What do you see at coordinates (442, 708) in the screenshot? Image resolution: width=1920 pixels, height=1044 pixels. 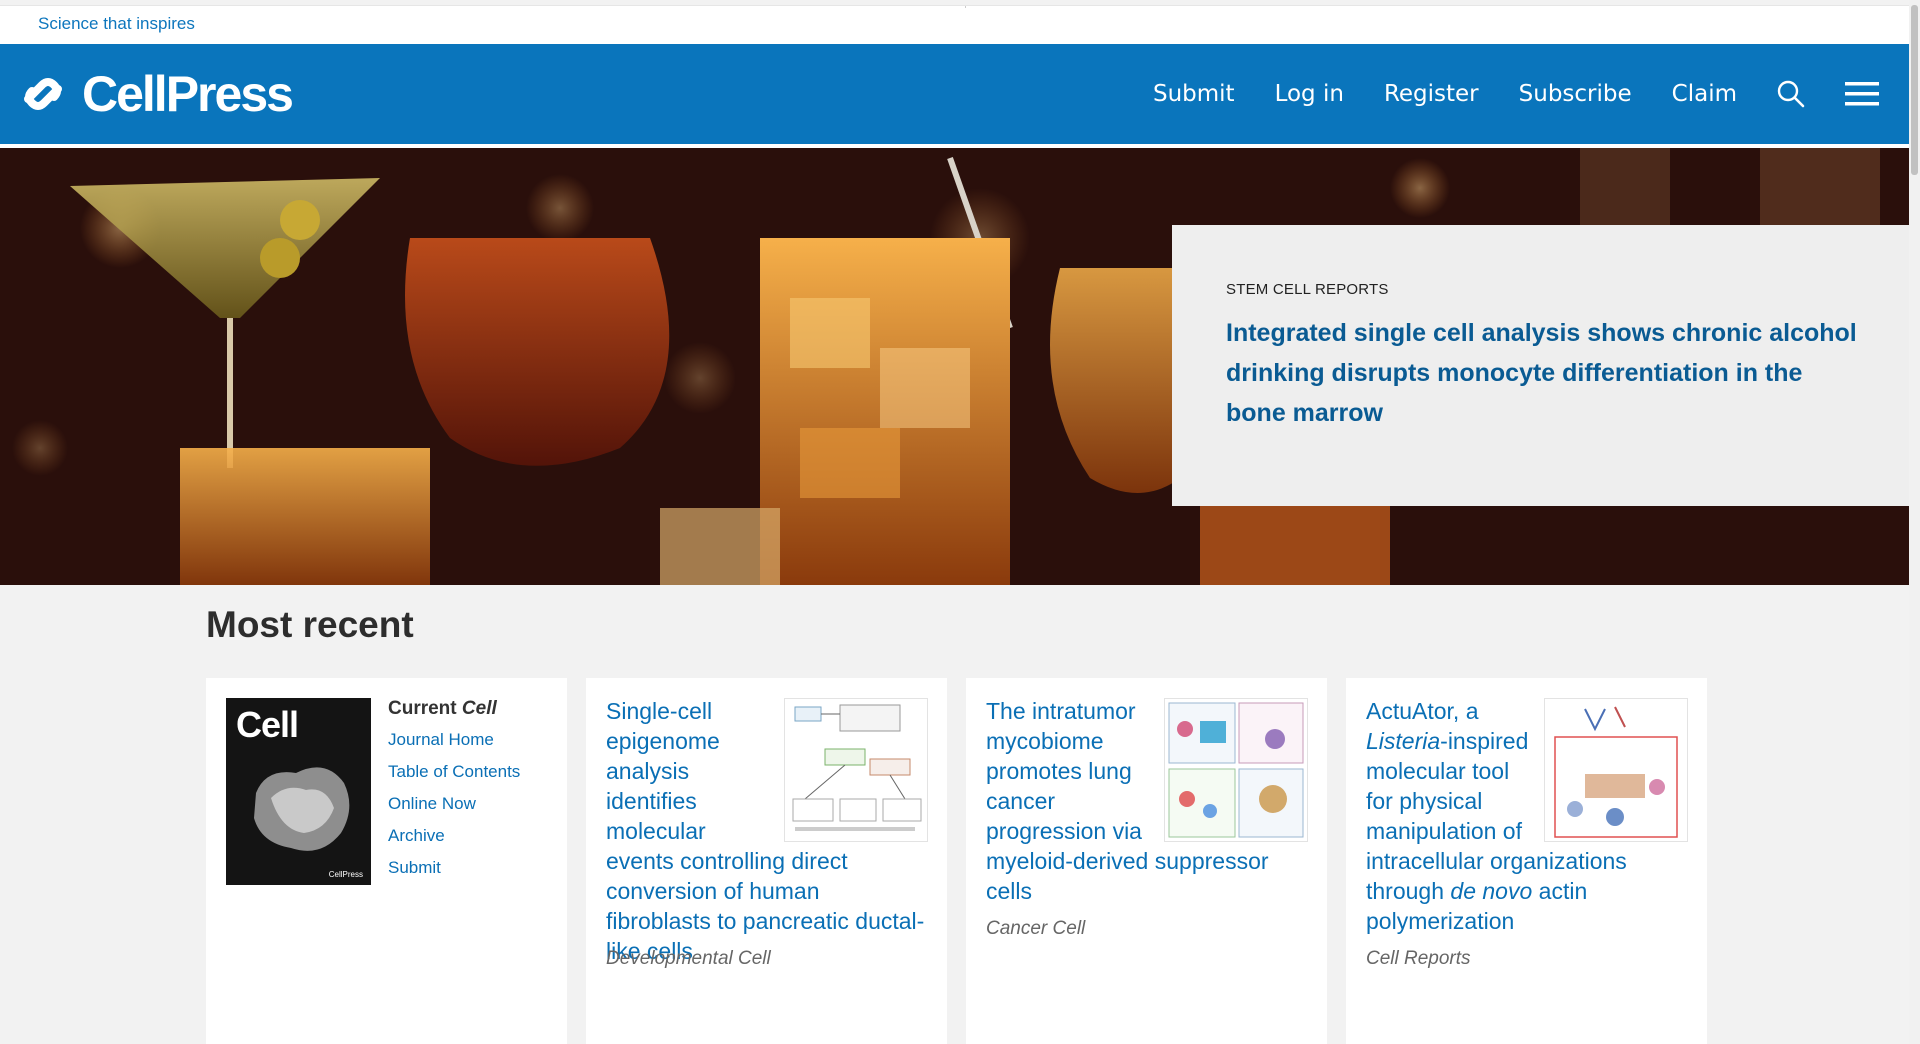 I see `current-journal-title: Current Cell` at bounding box center [442, 708].